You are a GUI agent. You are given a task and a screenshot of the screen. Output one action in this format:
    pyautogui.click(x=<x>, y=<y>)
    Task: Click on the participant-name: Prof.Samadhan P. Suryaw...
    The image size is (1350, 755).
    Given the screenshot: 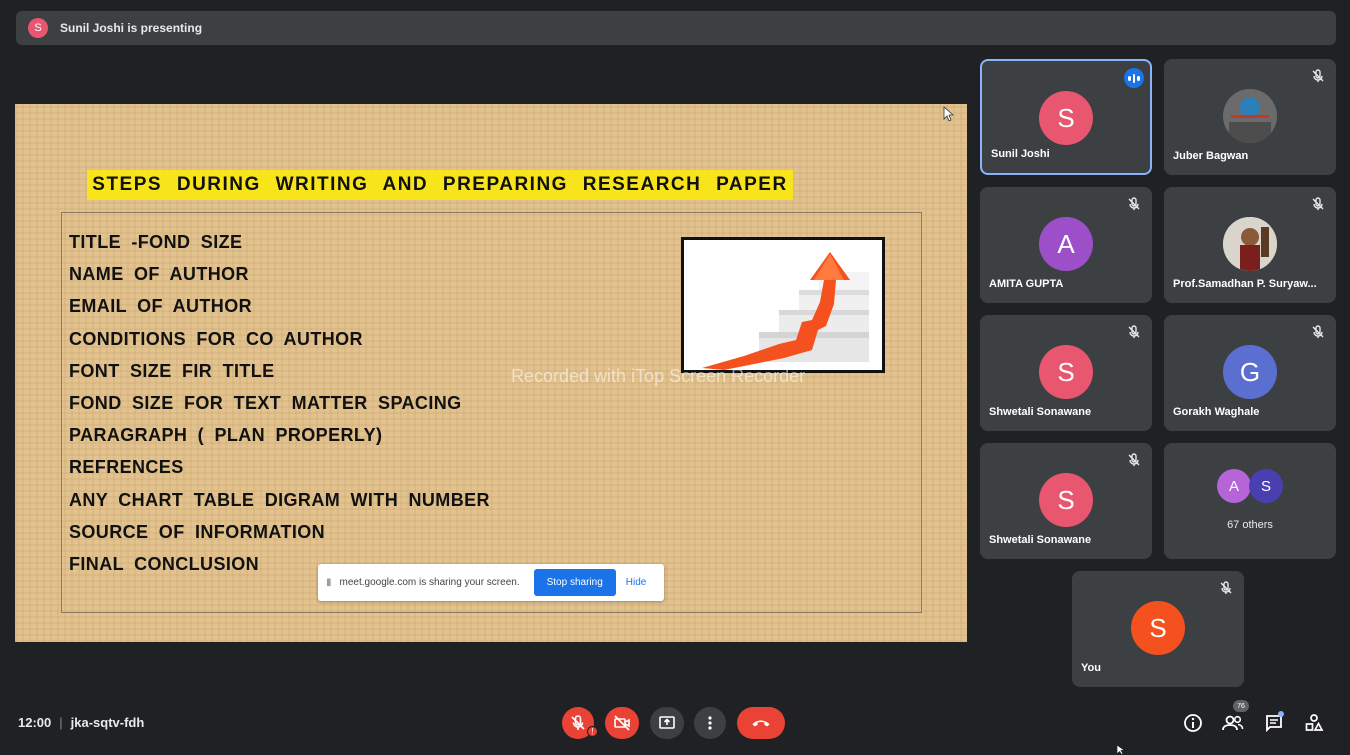 What is the action you would take?
    pyautogui.click(x=1245, y=284)
    